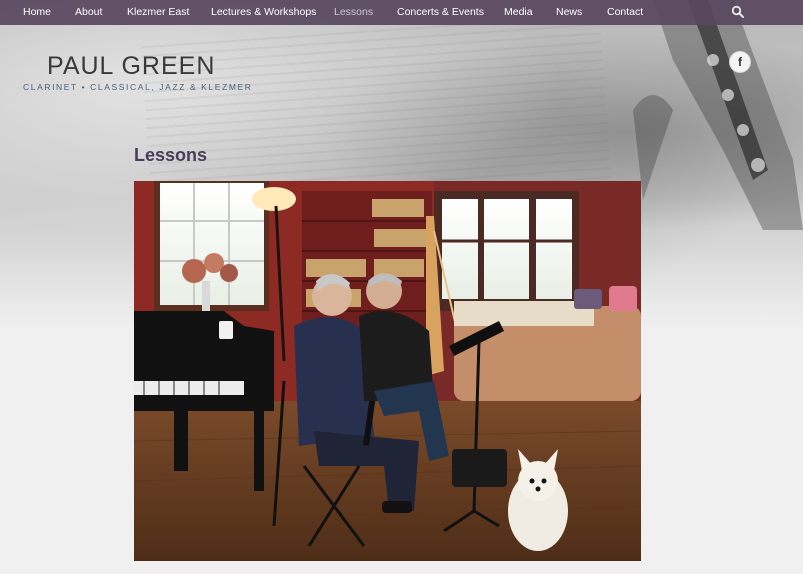  Describe the element at coordinates (131, 66) in the screenshot. I see `site-title: PAUL GREEN` at that location.